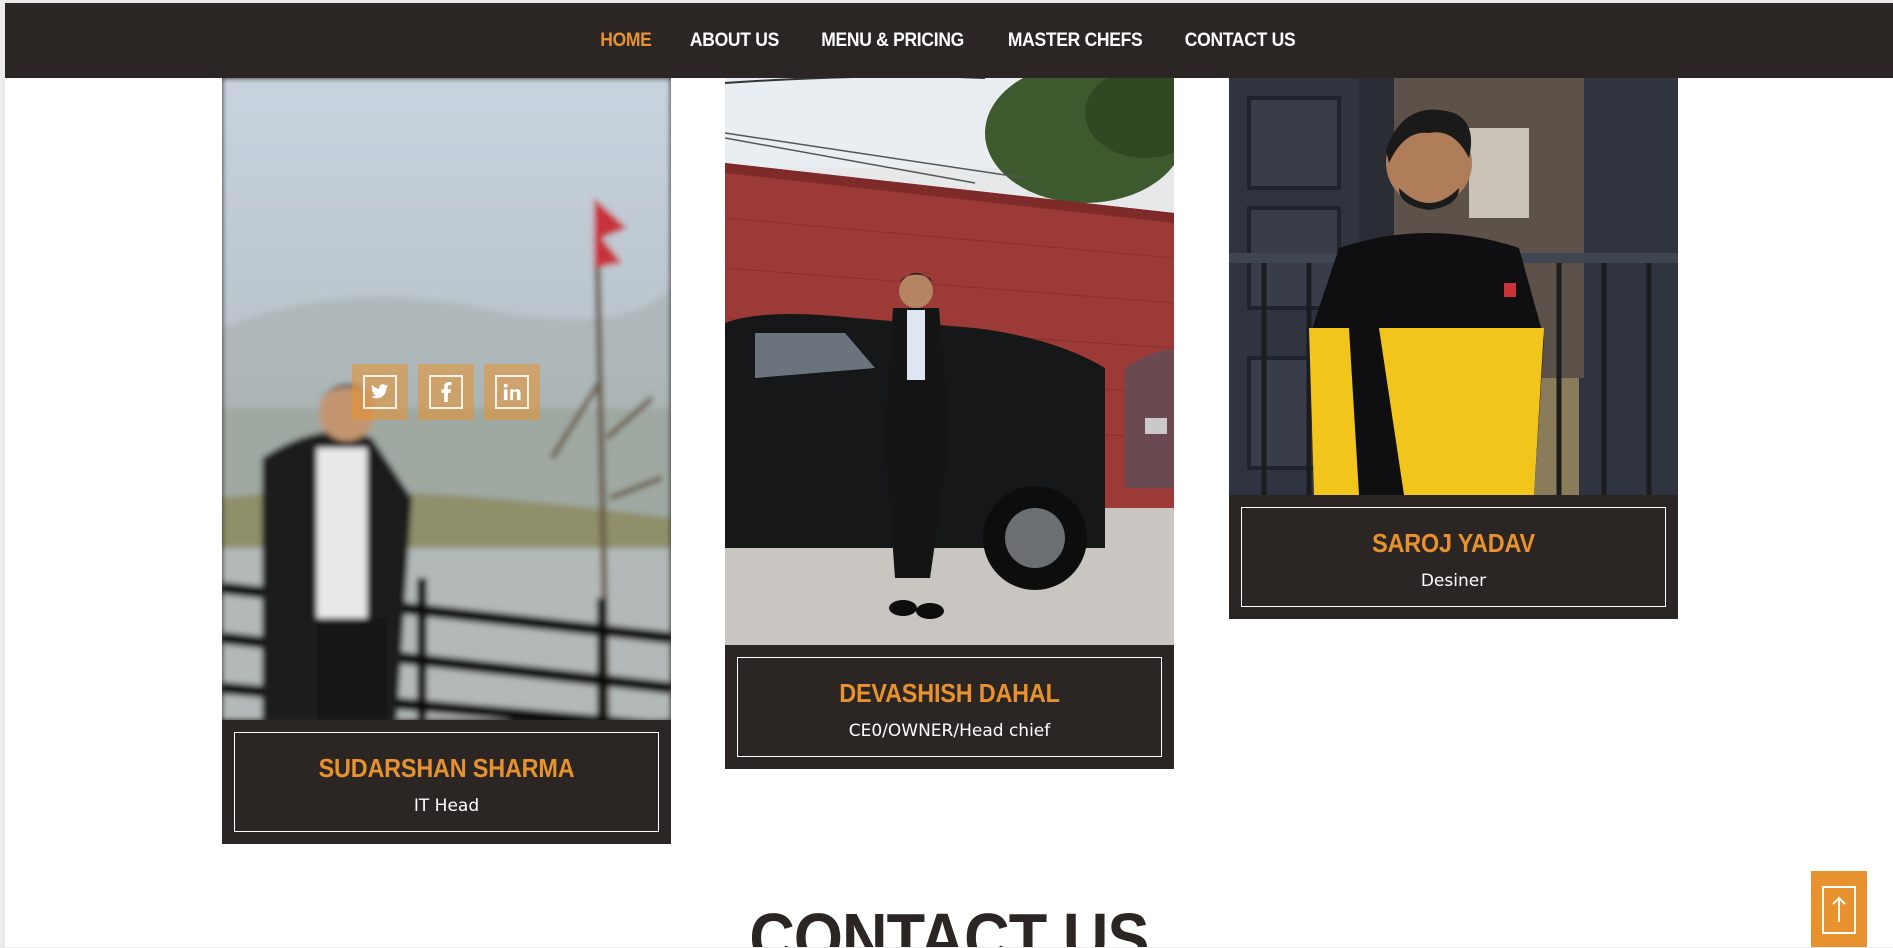  I want to click on team-member-role: CE0/OWNER/Head chief, so click(949, 731).